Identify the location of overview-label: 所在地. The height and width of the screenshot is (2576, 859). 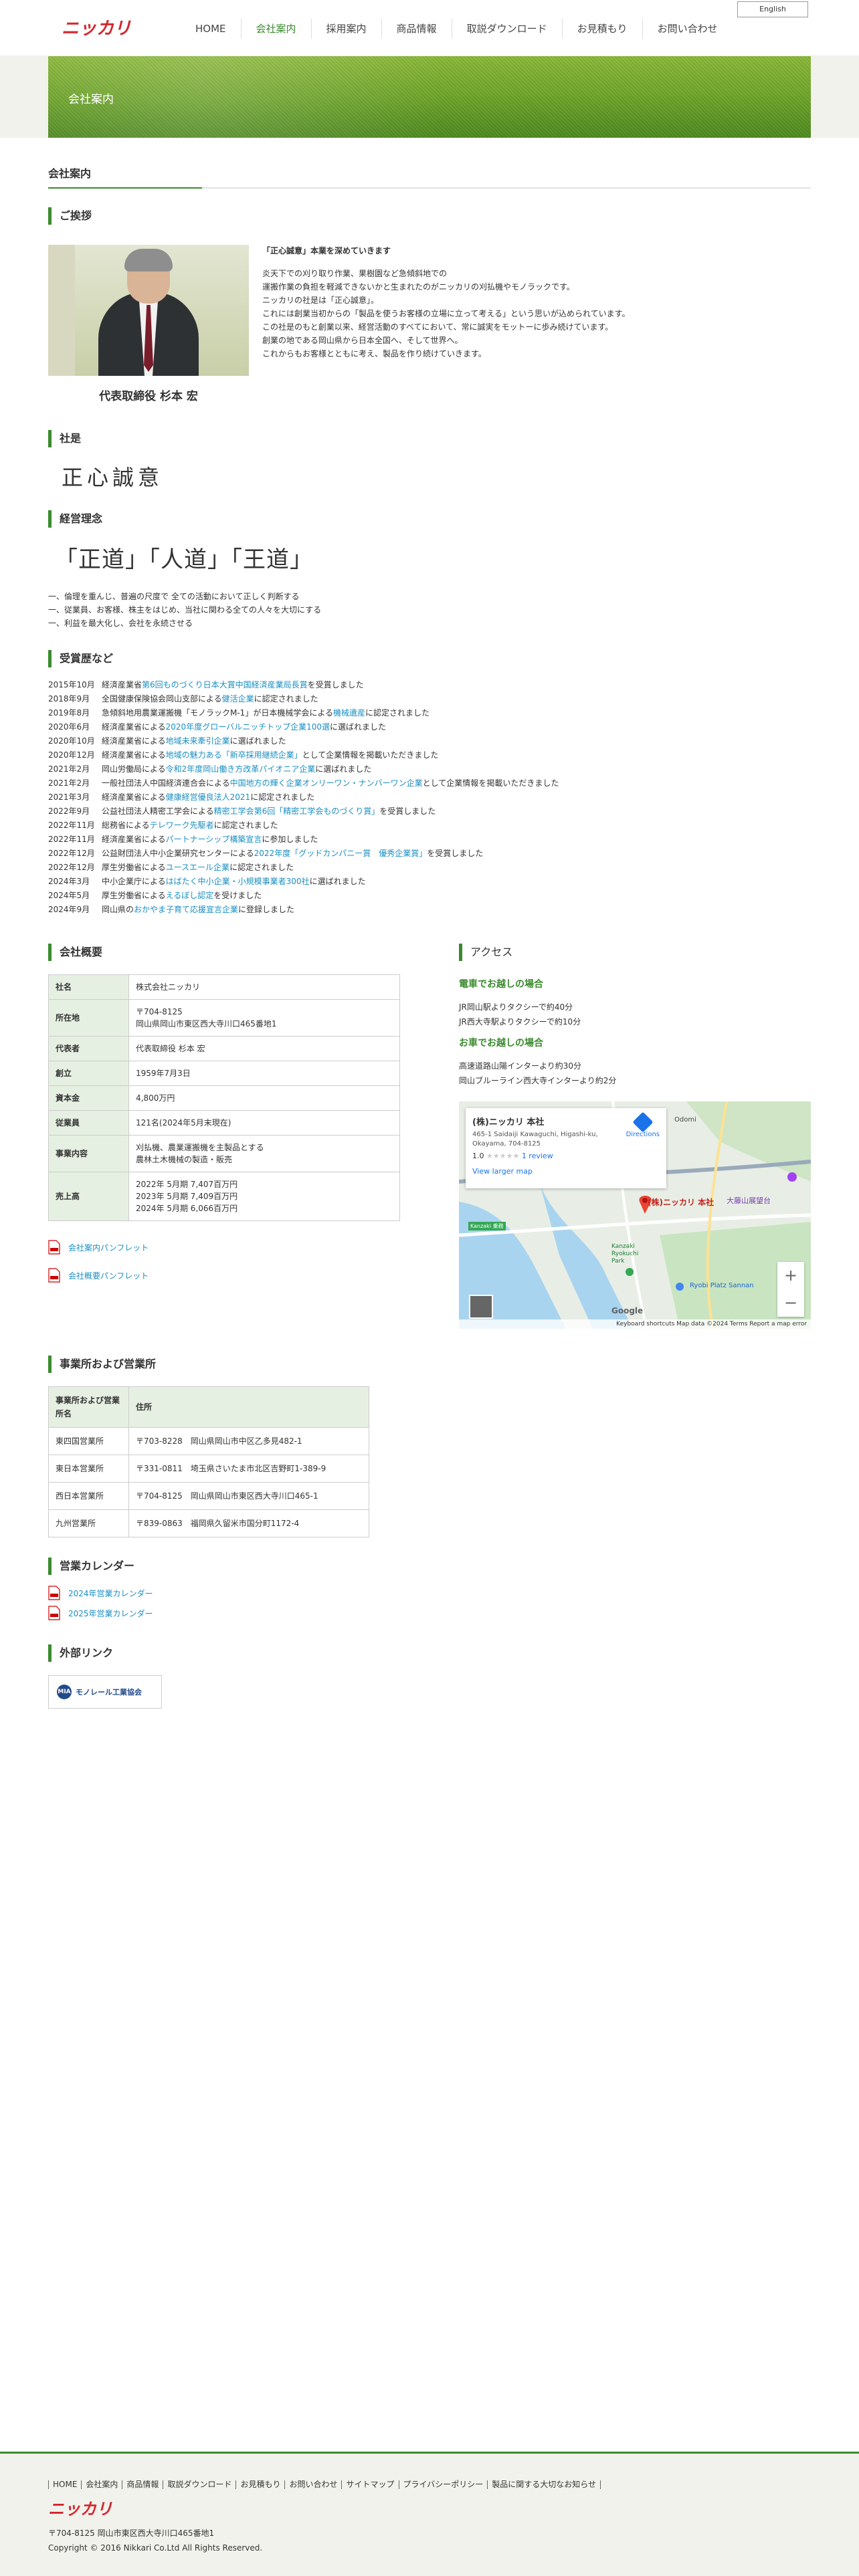
(88, 1018).